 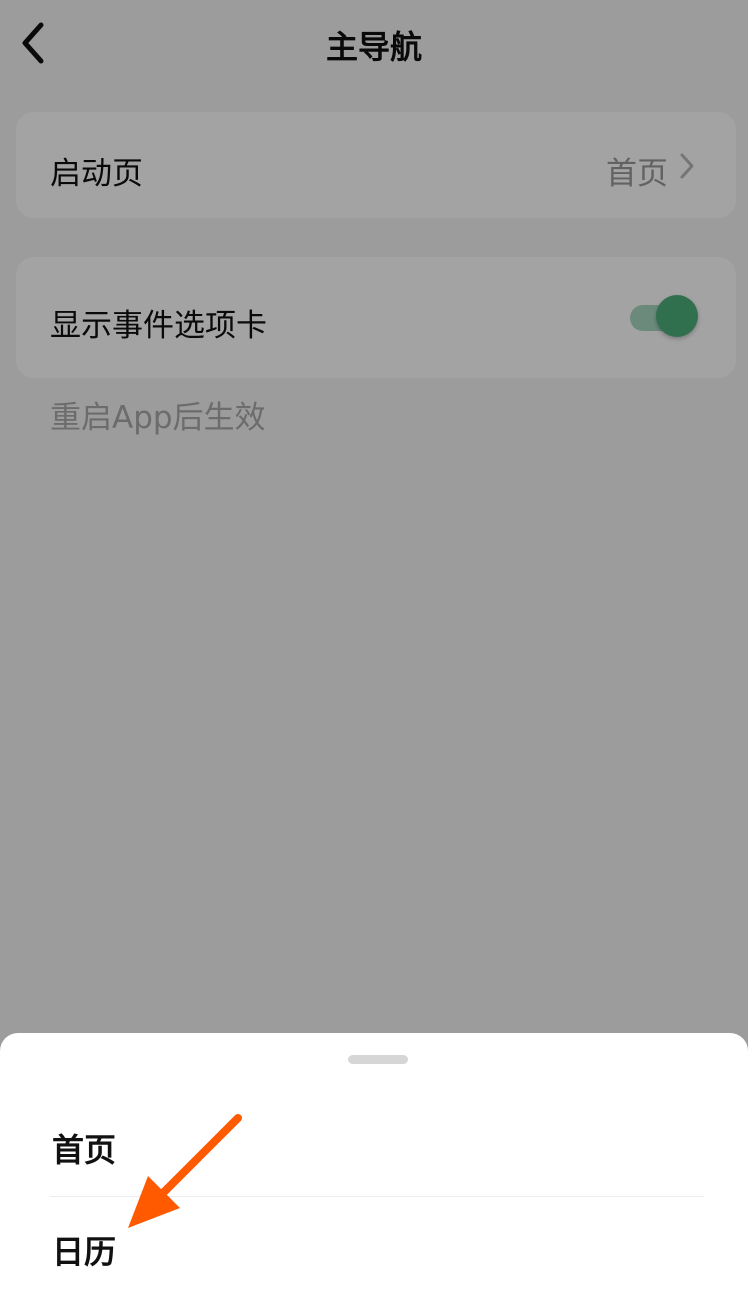 I want to click on sheet-option-label: 日历, so click(x=84, y=1252).